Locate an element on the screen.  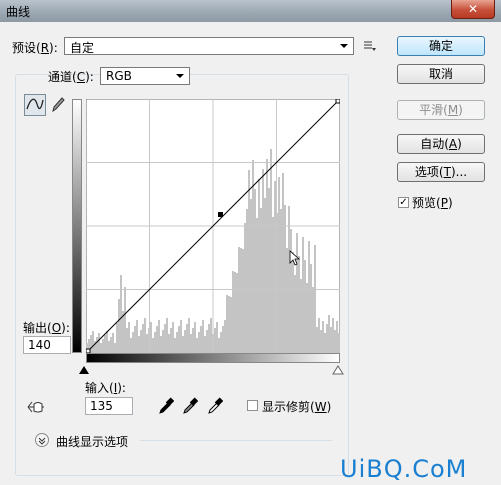
expand-chevron-icon is located at coordinates (42, 440).